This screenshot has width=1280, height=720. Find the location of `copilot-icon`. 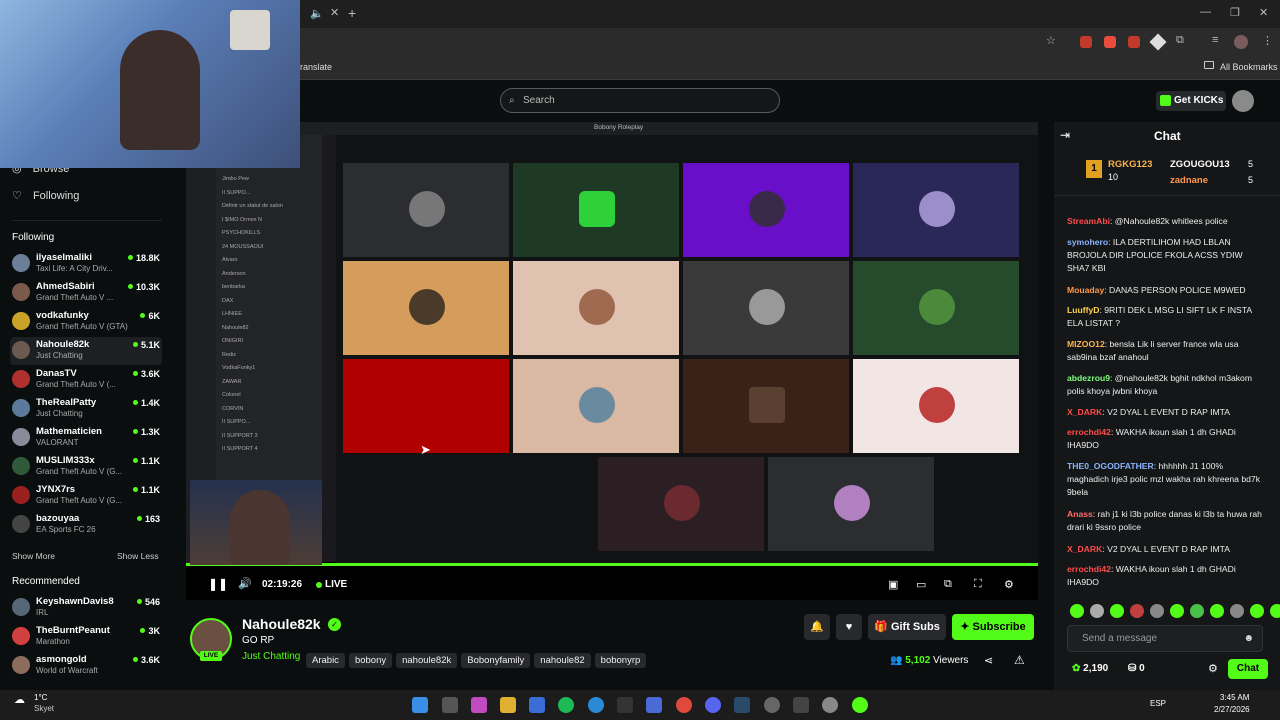

copilot-icon is located at coordinates (479, 705).